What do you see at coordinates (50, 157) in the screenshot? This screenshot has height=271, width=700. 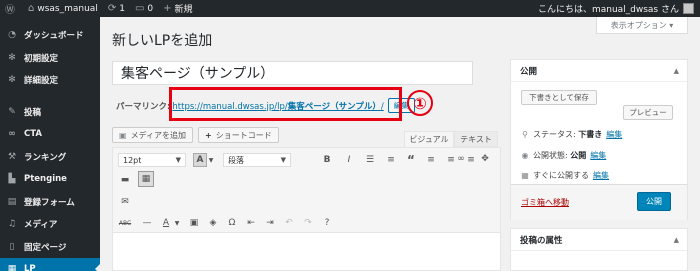 I see `sidebar-item-ranking: ⚒ ランキング` at bounding box center [50, 157].